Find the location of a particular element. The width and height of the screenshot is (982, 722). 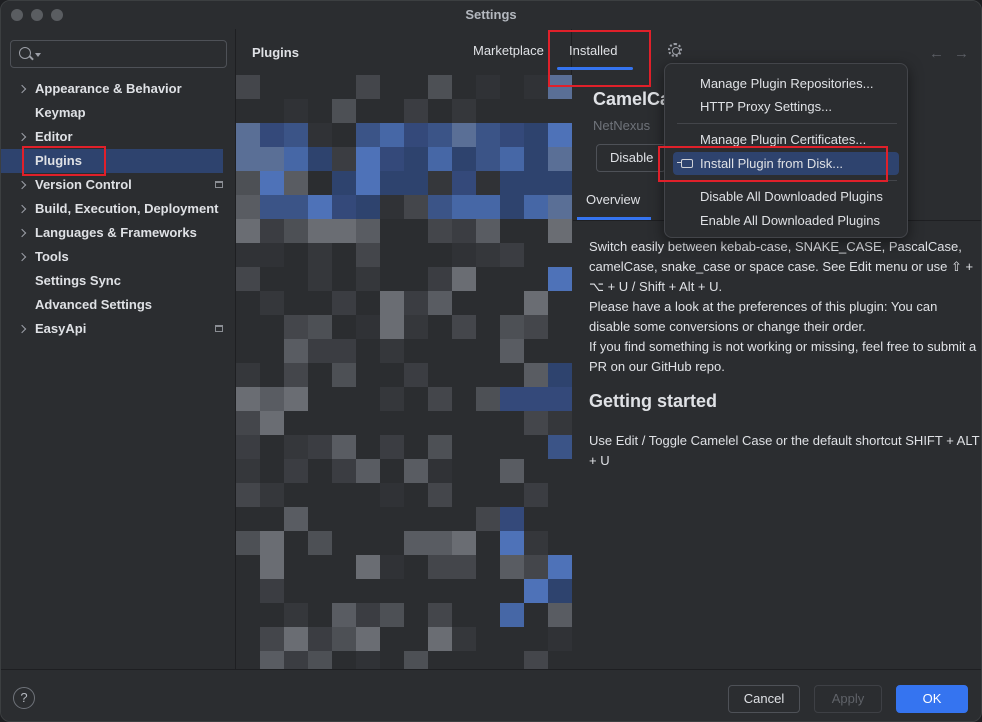

sidebar-item-advanced-settings: Advanced Settings is located at coordinates (112, 305).